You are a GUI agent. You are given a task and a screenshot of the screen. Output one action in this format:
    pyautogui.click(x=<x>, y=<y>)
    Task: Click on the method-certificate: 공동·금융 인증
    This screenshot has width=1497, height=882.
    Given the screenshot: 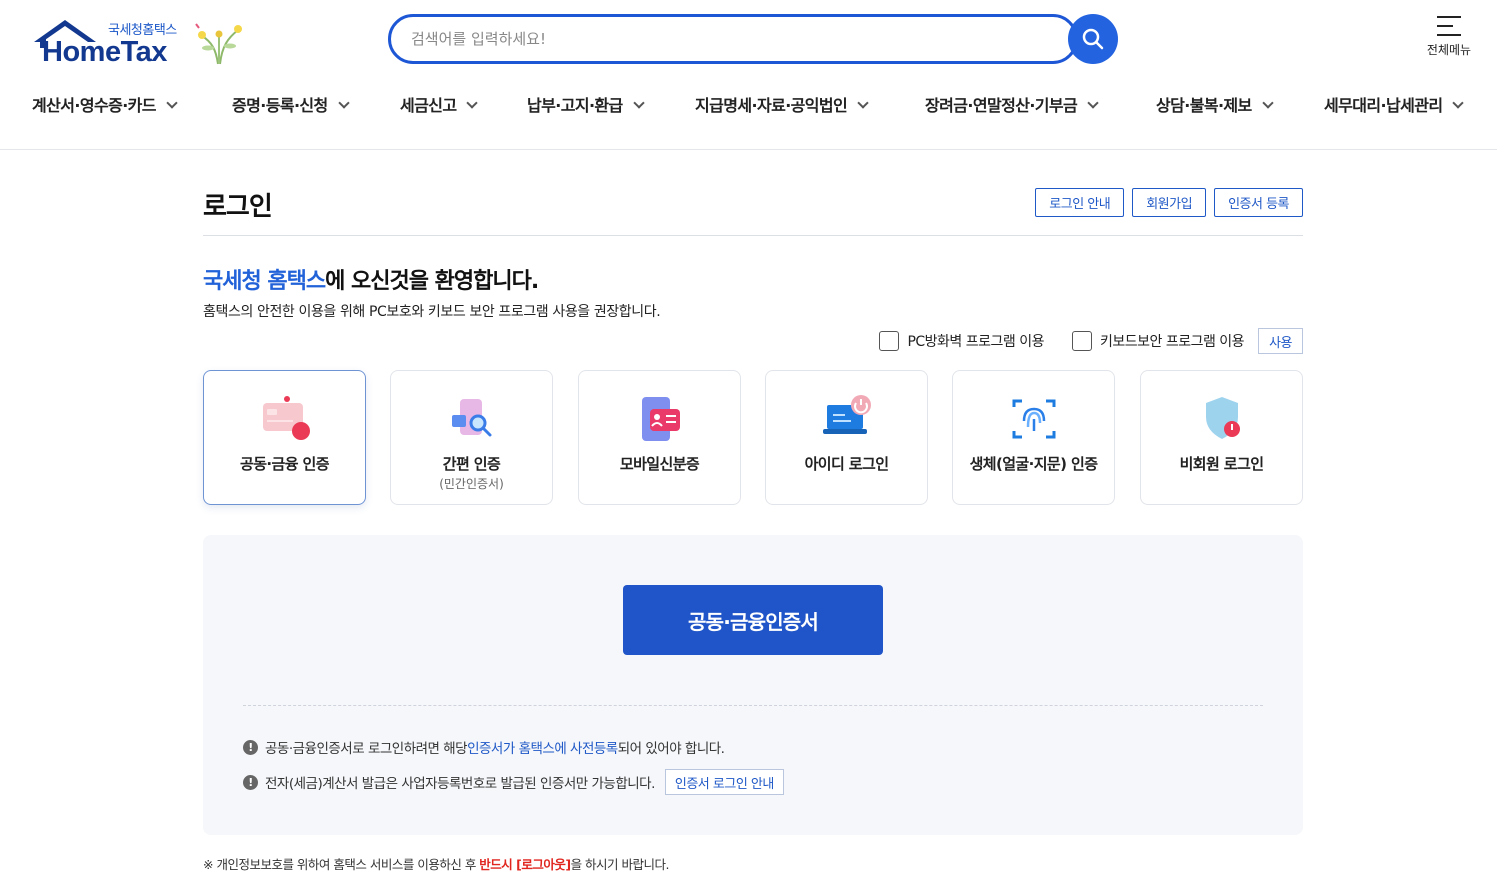 What is the action you would take?
    pyautogui.click(x=284, y=437)
    